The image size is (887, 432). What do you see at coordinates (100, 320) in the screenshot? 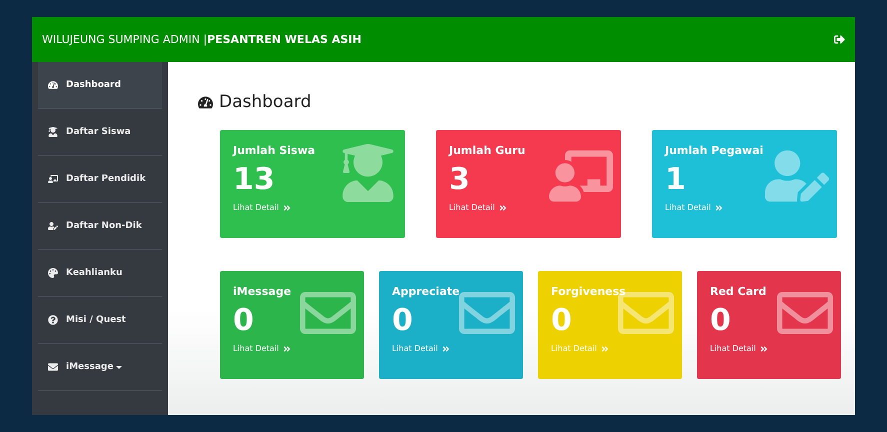
I see `sidebar-item: Misi / Quest` at bounding box center [100, 320].